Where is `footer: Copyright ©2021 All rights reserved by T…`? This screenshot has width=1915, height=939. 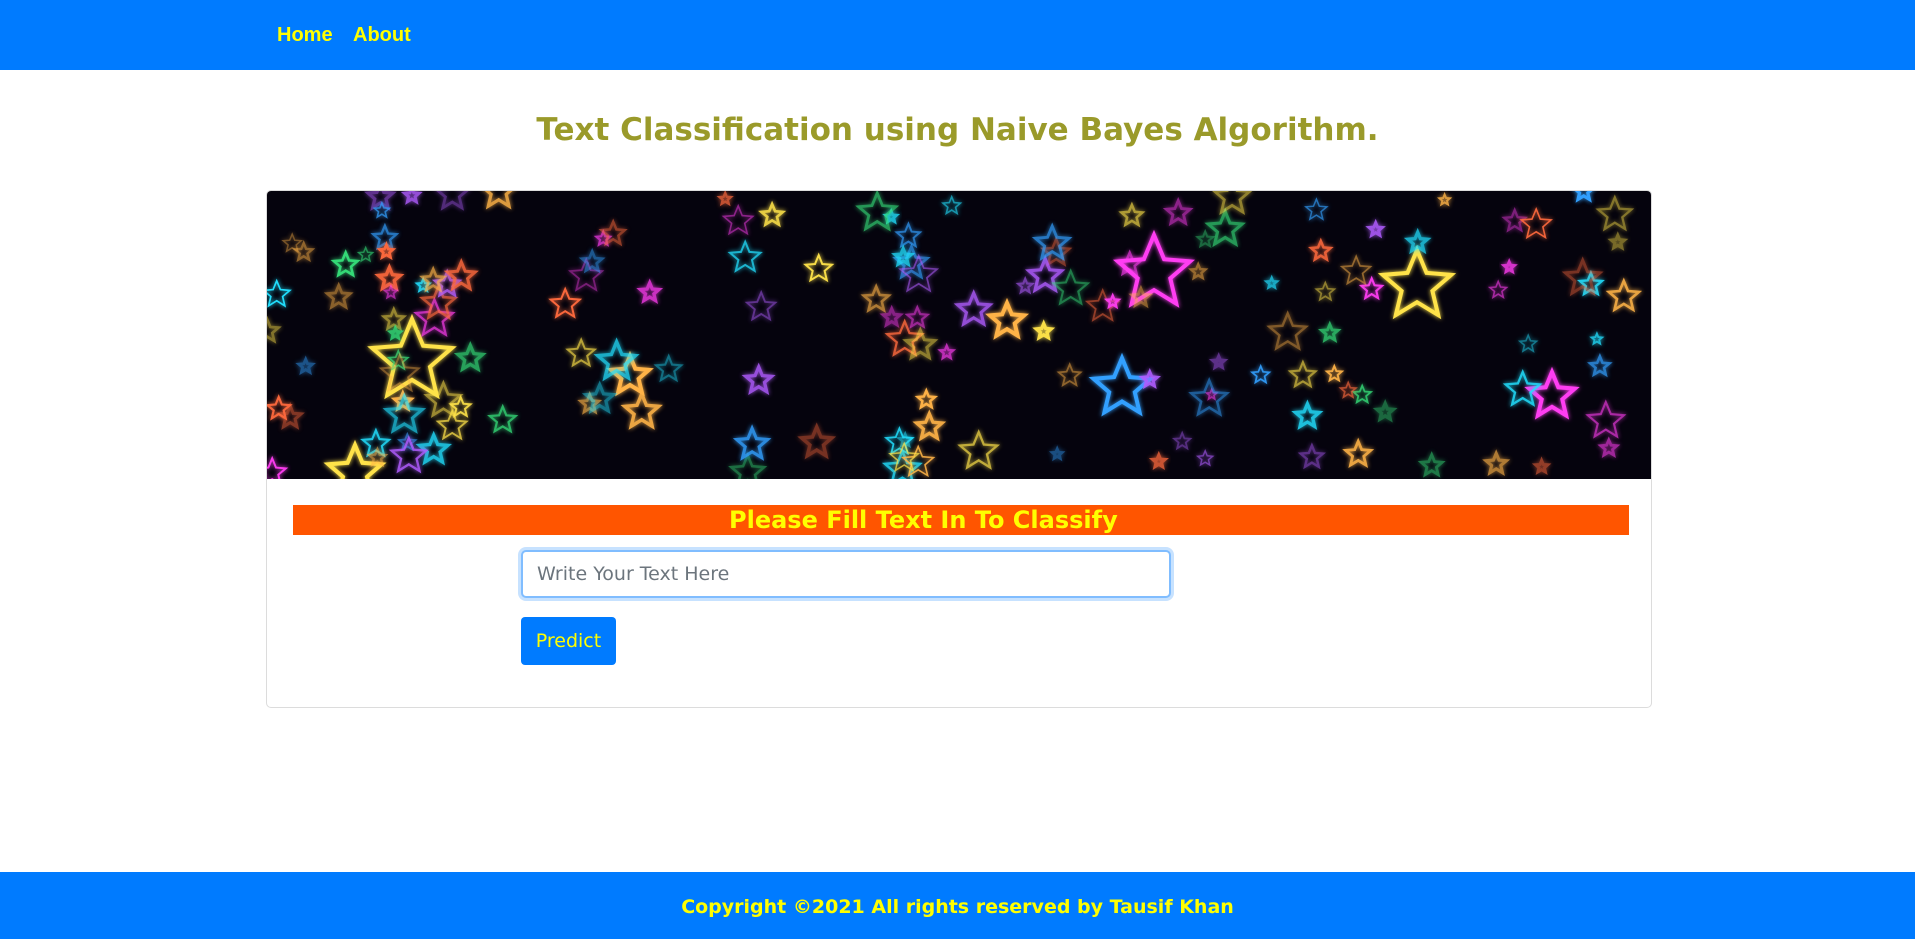
footer: Copyright ©2021 All rights reserved by T… is located at coordinates (957, 905).